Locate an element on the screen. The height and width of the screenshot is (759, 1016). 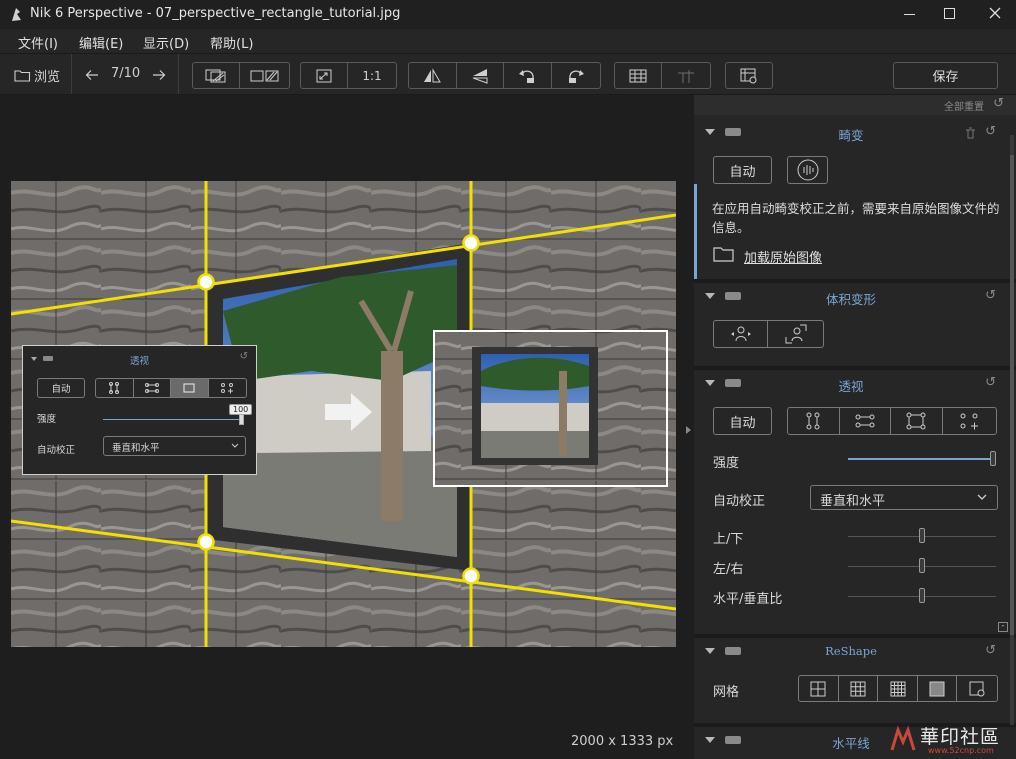
rectangle-correction-button is located at coordinates (917, 421).